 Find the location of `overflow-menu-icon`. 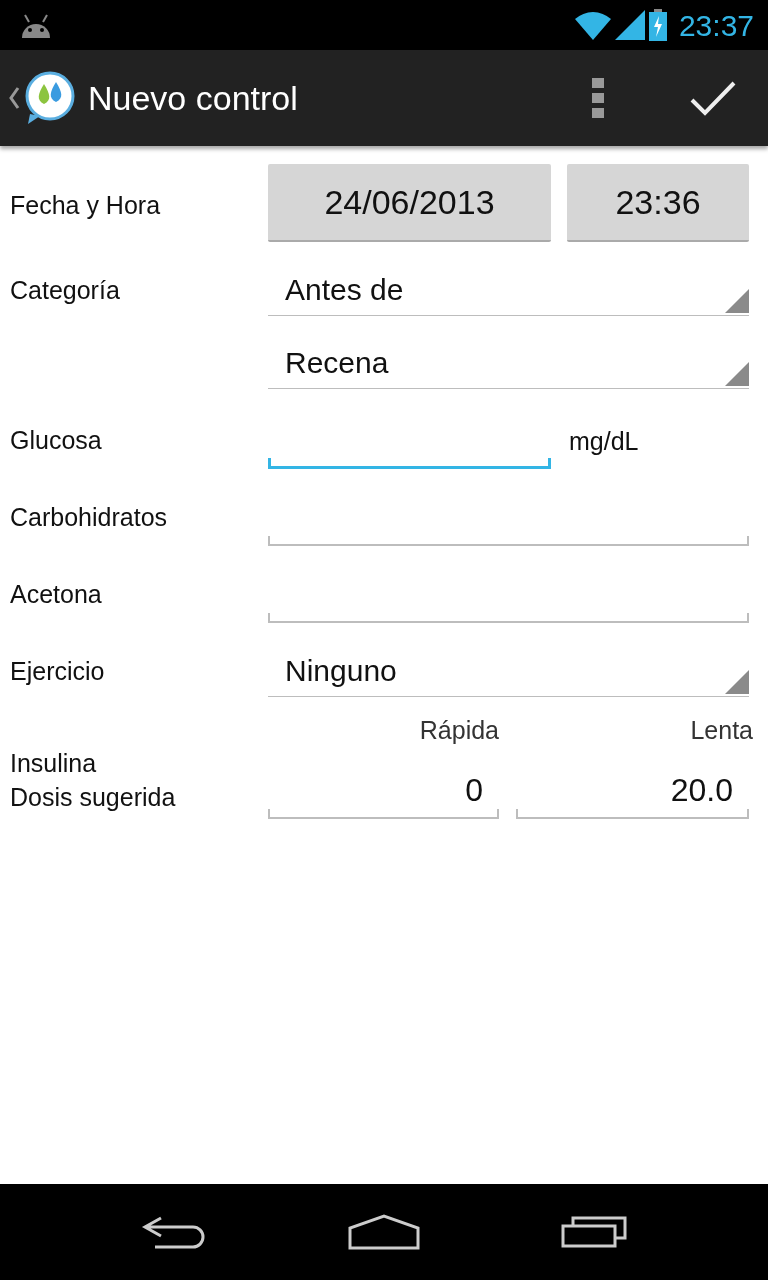

overflow-menu-icon is located at coordinates (598, 98).